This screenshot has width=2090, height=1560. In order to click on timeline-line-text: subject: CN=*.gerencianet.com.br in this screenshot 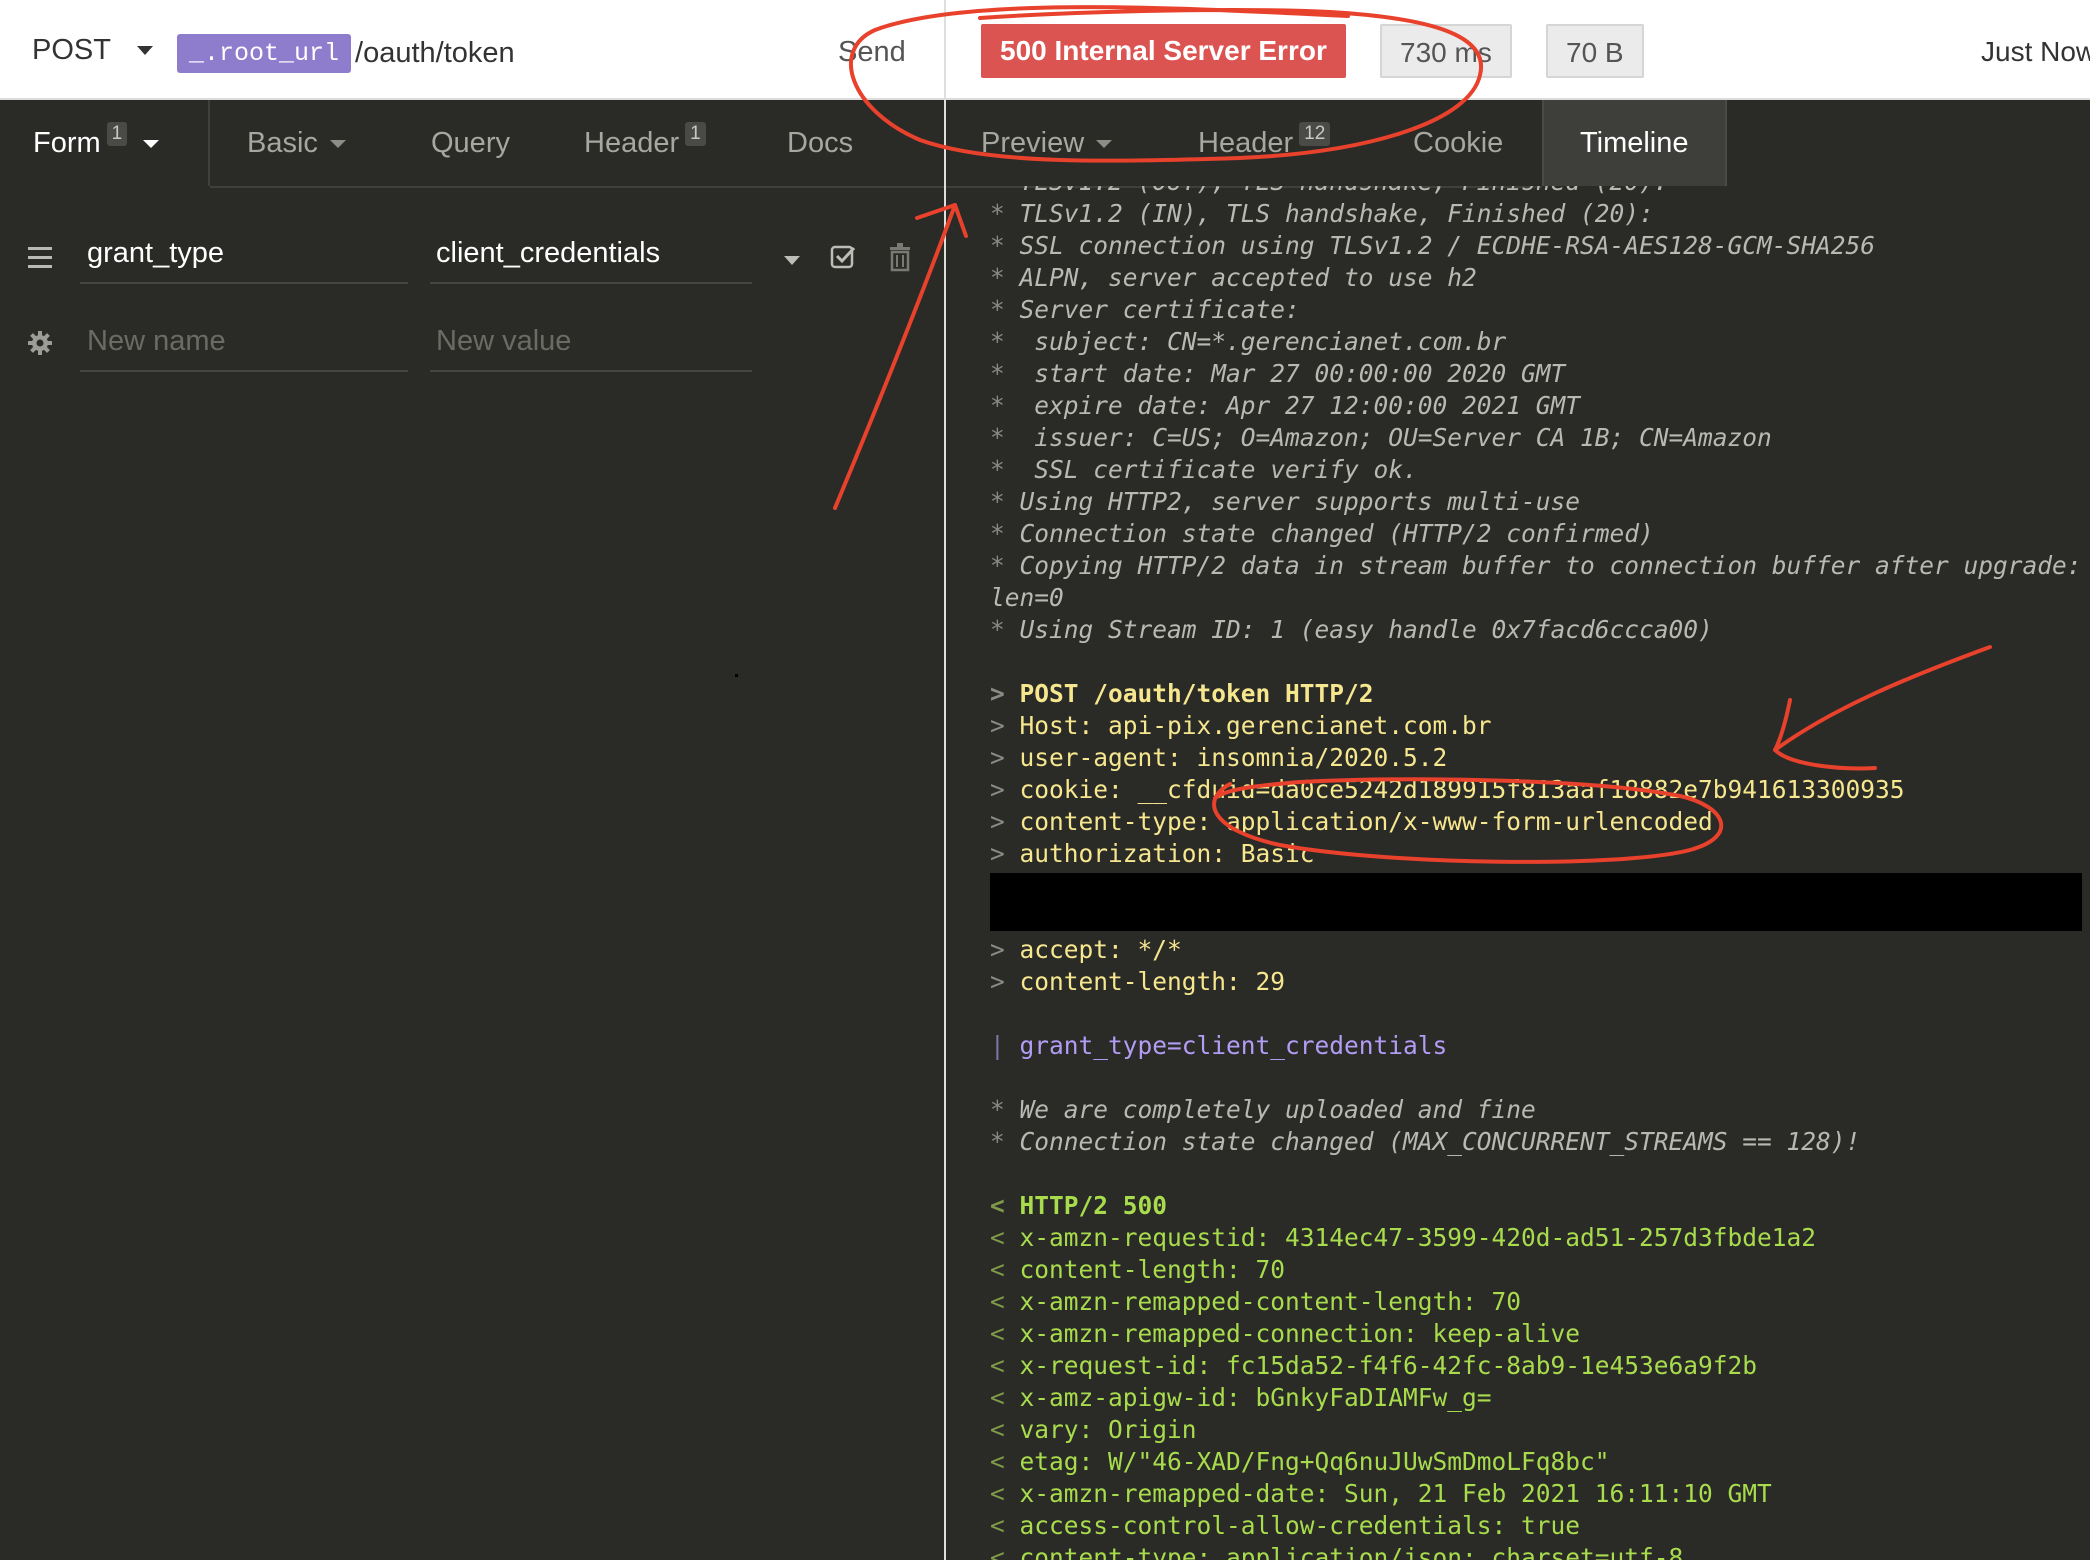, I will do `click(1263, 341)`.